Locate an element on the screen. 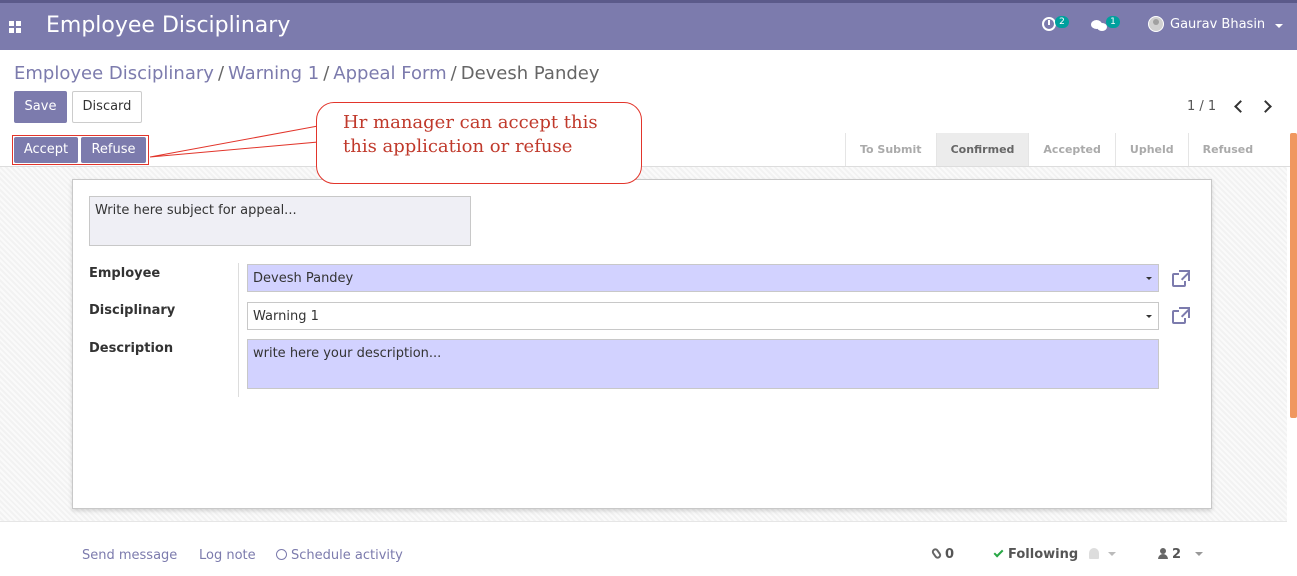  schedule-activity-label: Schedule activity is located at coordinates (347, 555).